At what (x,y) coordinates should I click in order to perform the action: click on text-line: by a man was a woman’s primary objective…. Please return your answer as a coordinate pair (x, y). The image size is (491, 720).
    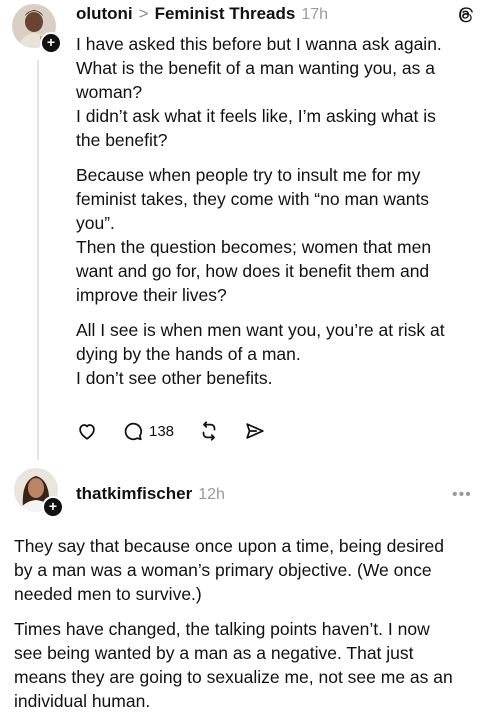
    Looking at the image, I should click on (223, 570).